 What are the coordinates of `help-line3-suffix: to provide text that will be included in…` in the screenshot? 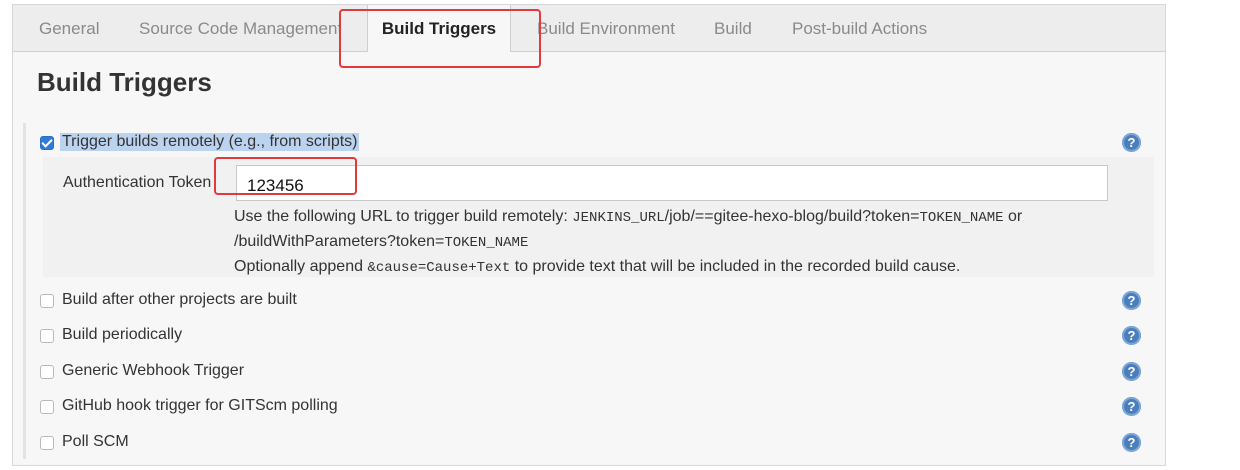 It's located at (735, 266).